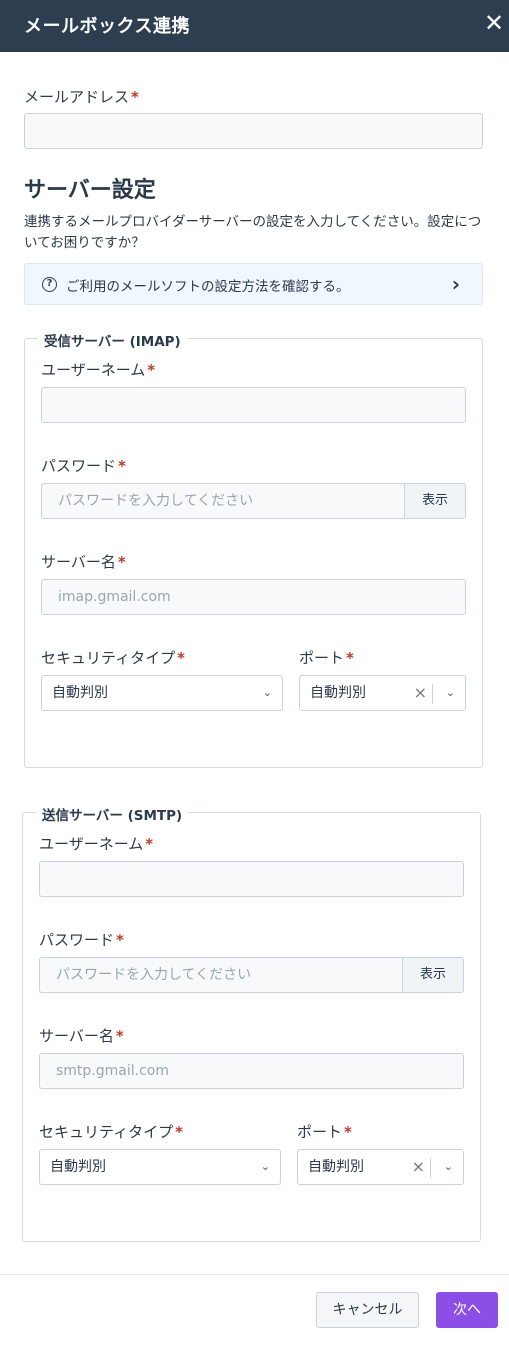  I want to click on imap-server-label: サーバー名 *, so click(83, 562).